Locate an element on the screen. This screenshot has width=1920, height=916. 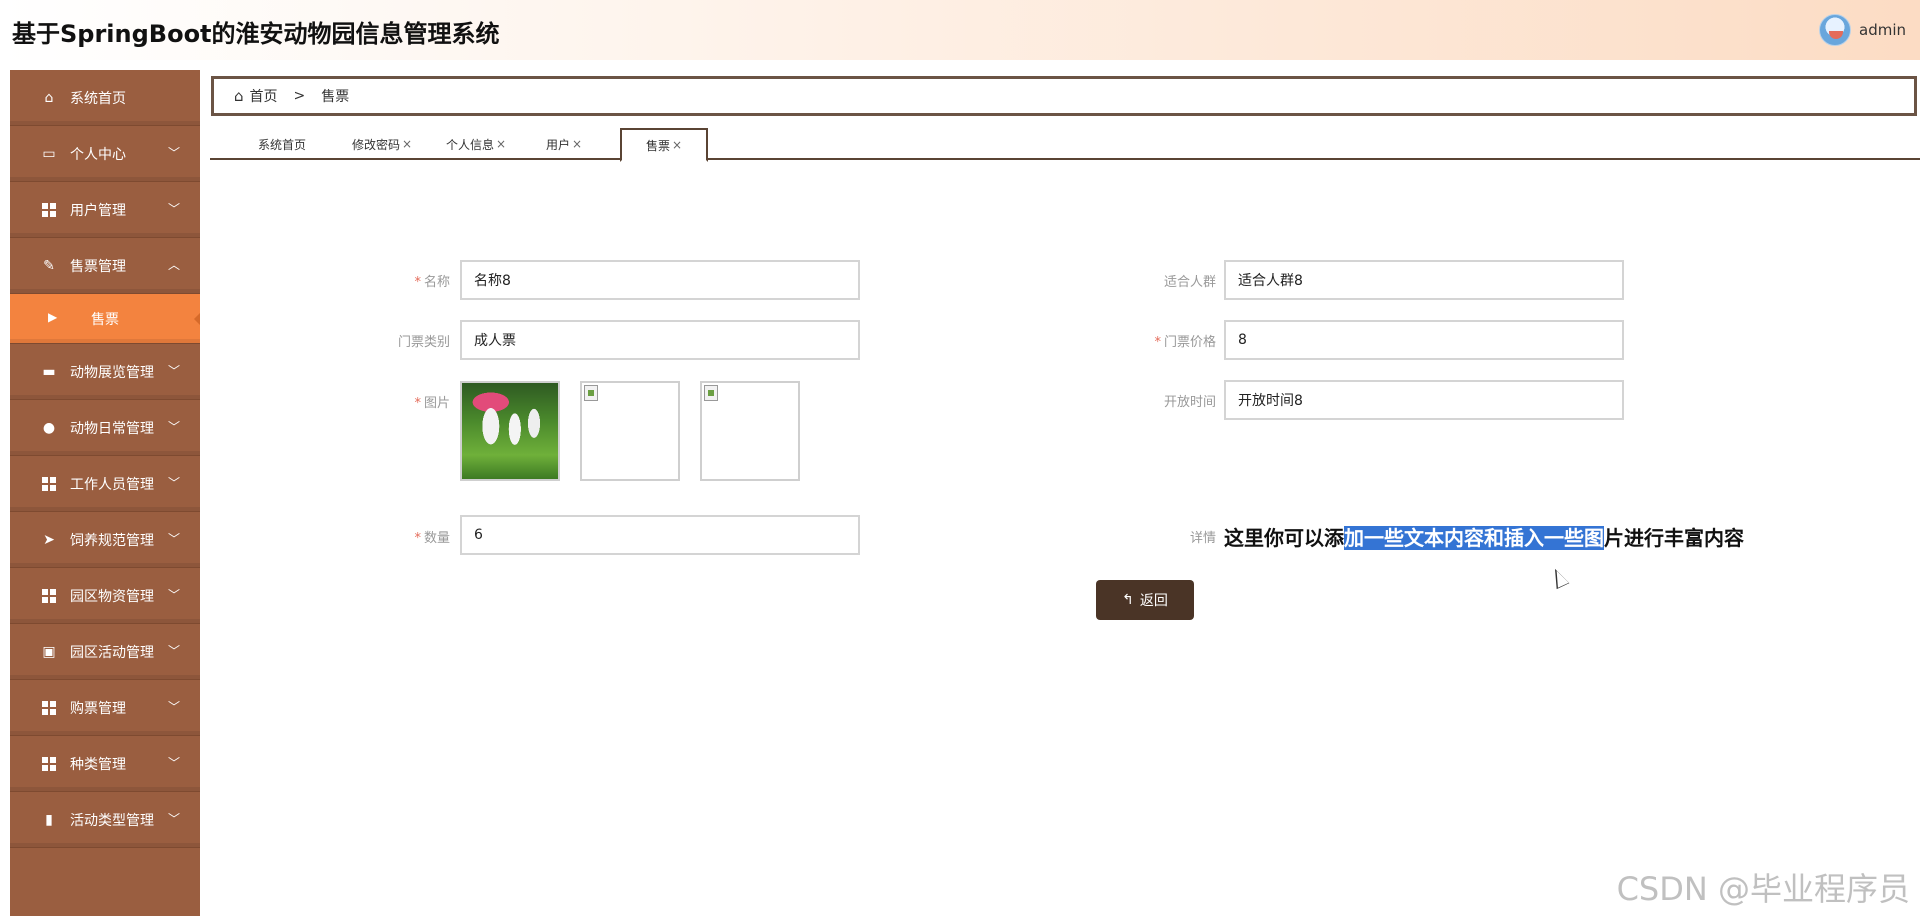
price-field: 8 is located at coordinates (1424, 340).